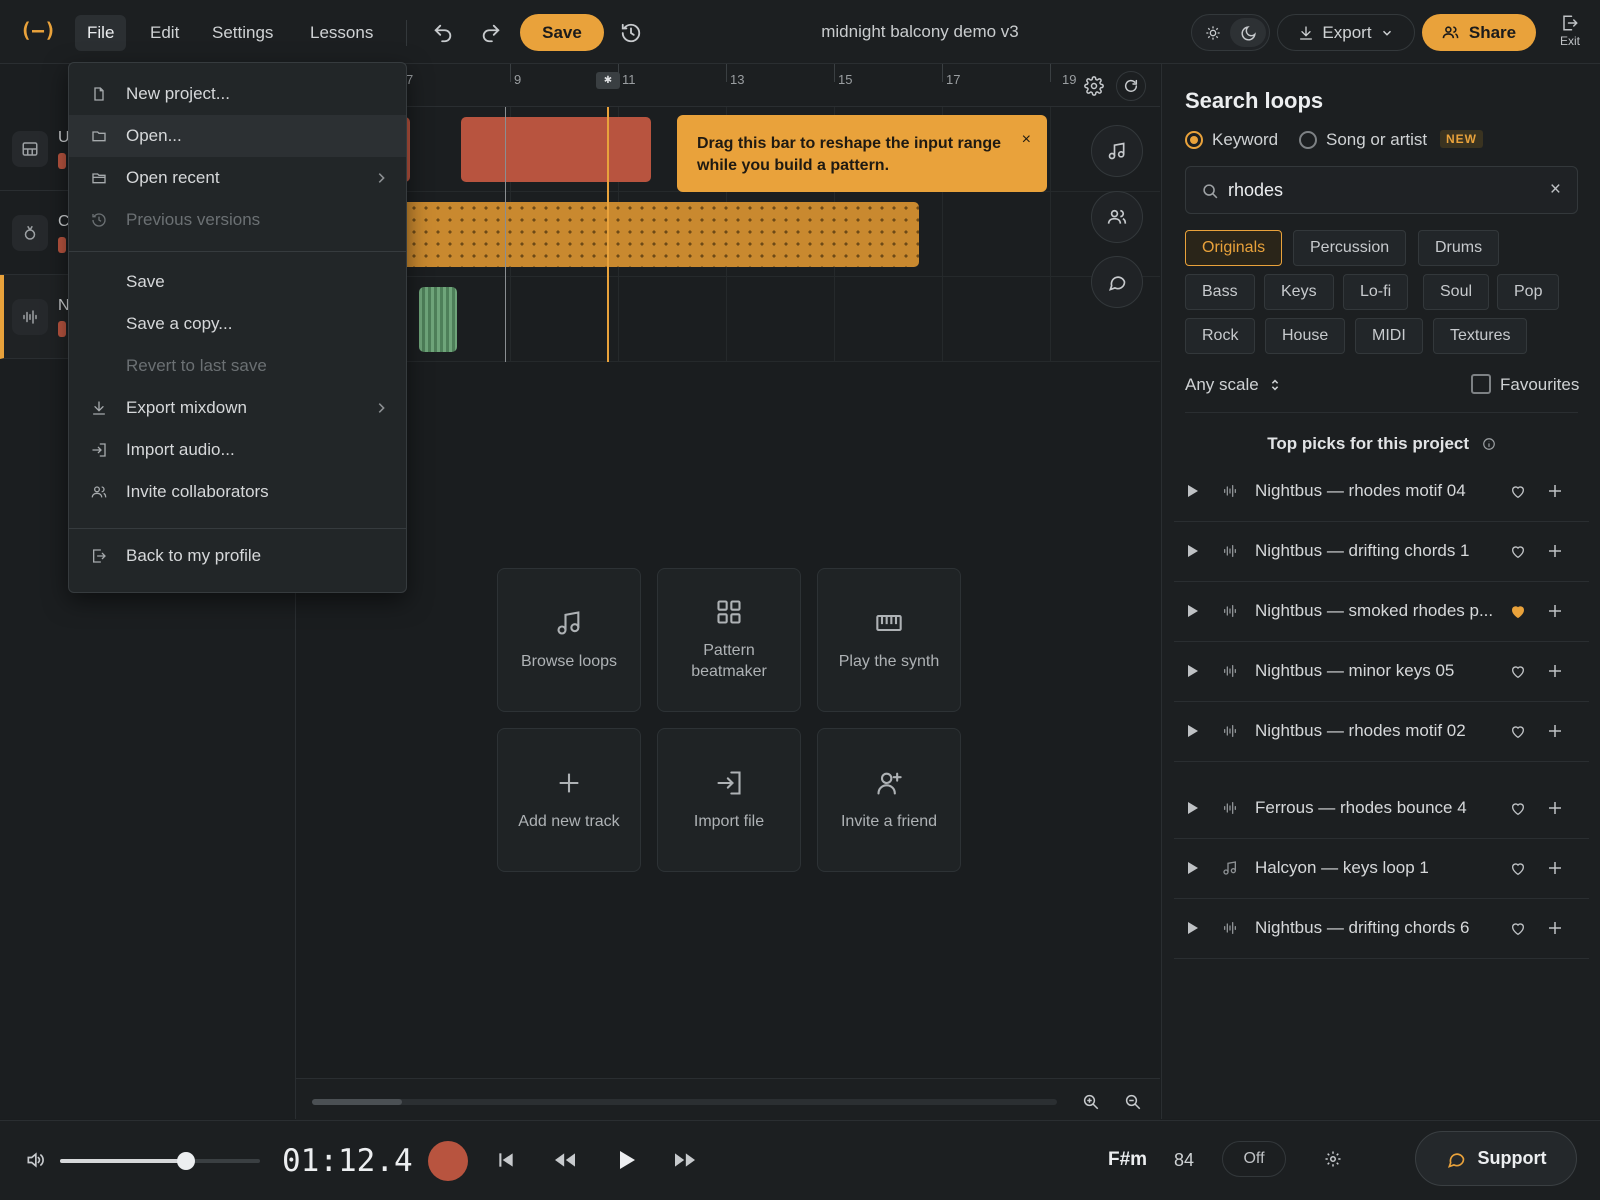 This screenshot has width=1600, height=1200. I want to click on chip-textures: Textures, so click(1480, 336).